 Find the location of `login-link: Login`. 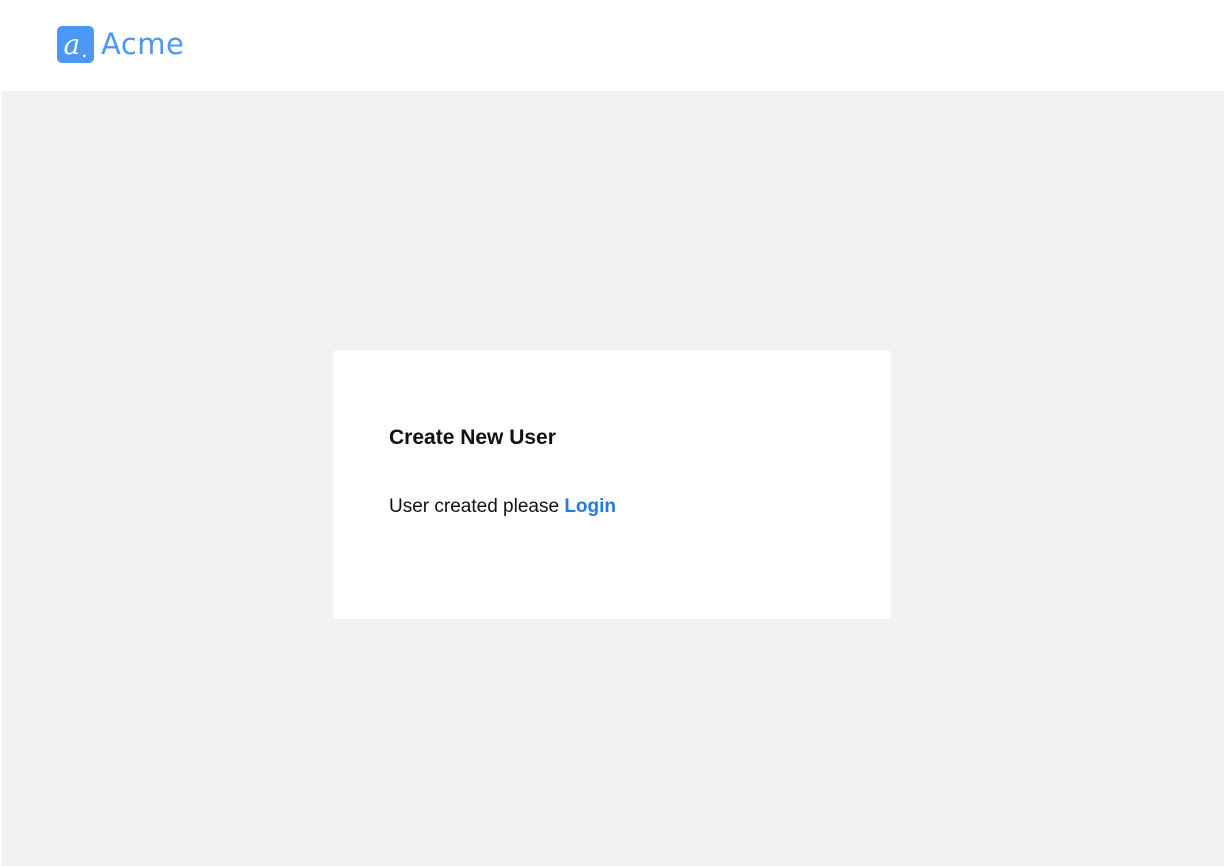

login-link: Login is located at coordinates (590, 506).